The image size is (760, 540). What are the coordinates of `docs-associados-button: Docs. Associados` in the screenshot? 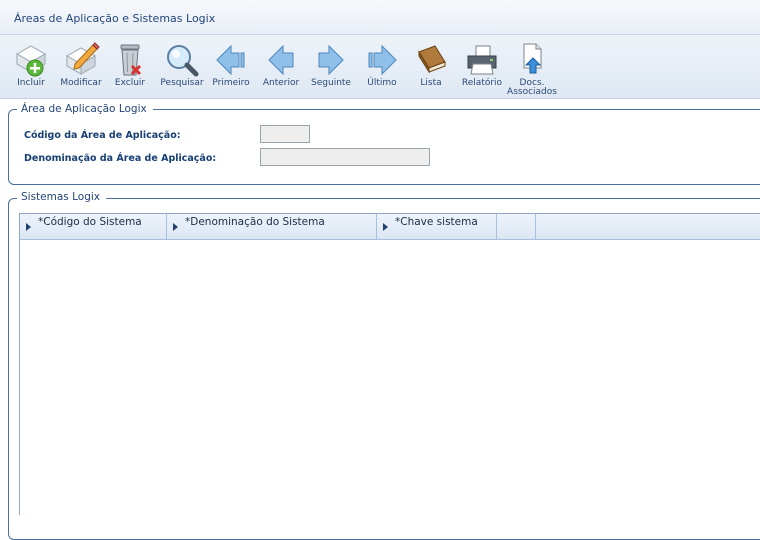 It's located at (532, 68).